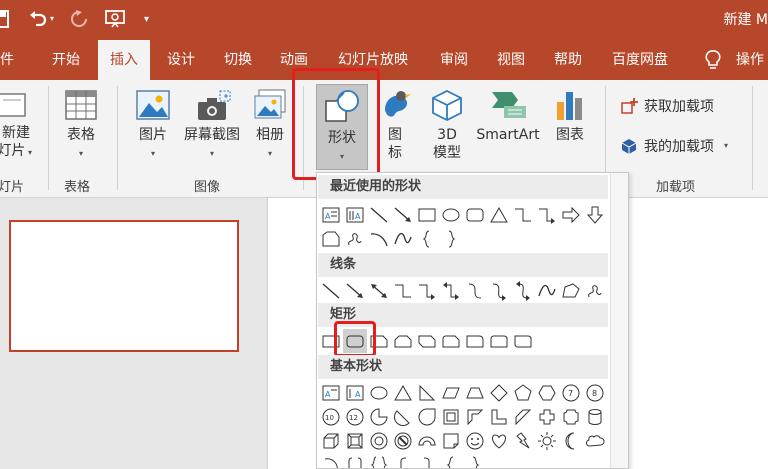 The width and height of the screenshot is (768, 469). What do you see at coordinates (454, 60) in the screenshot?
I see `tab-review: 审阅` at bounding box center [454, 60].